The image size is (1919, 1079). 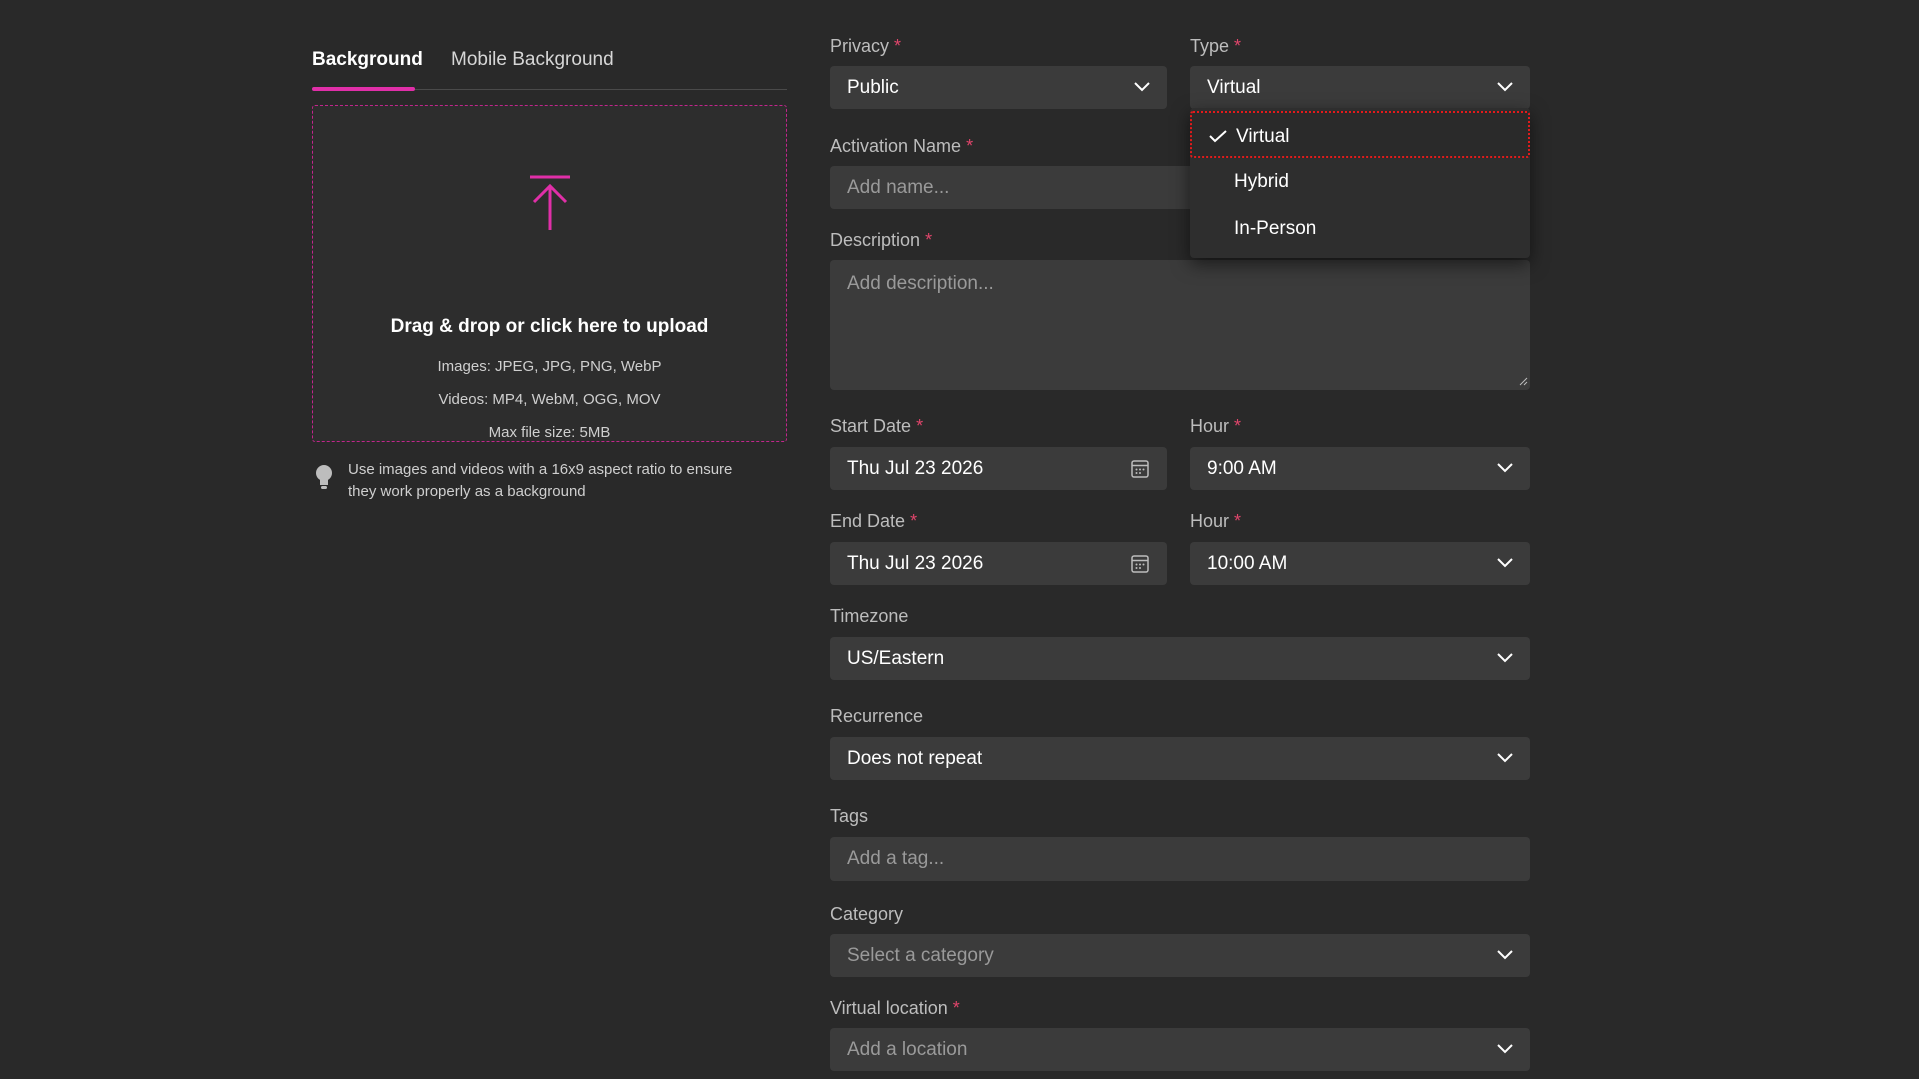 What do you see at coordinates (1263, 136) in the screenshot?
I see `type-option-label: Virtual` at bounding box center [1263, 136].